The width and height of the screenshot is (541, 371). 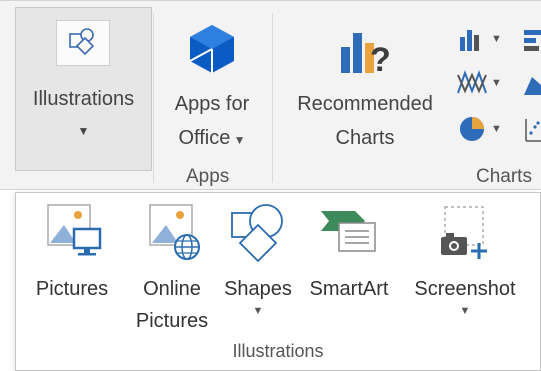 I want to click on scatter-chart-icon, so click(x=533, y=130).